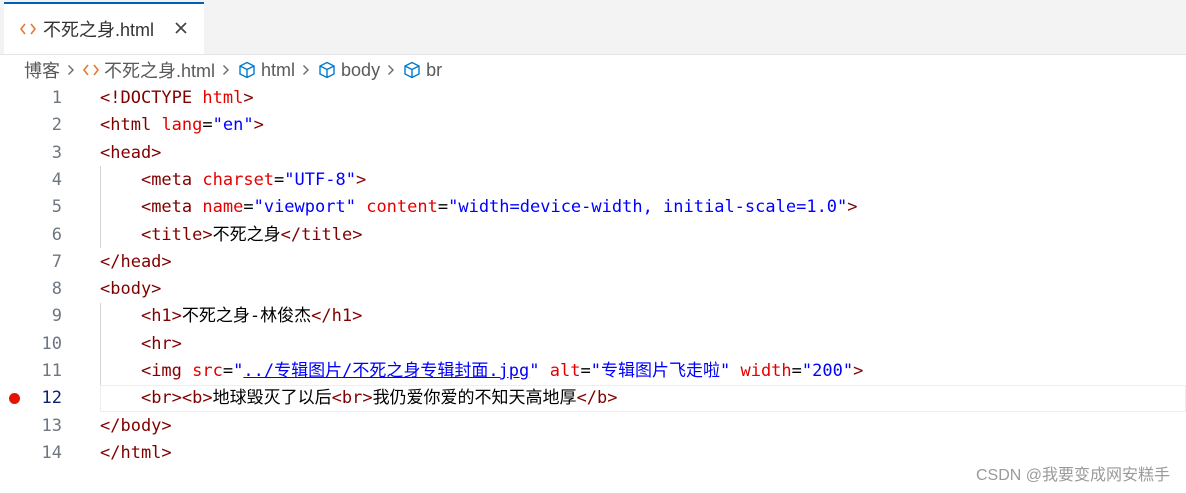 The image size is (1186, 493). I want to click on code-token: ../专辑图片/不死之身专辑封面.jpg, so click(386, 371).